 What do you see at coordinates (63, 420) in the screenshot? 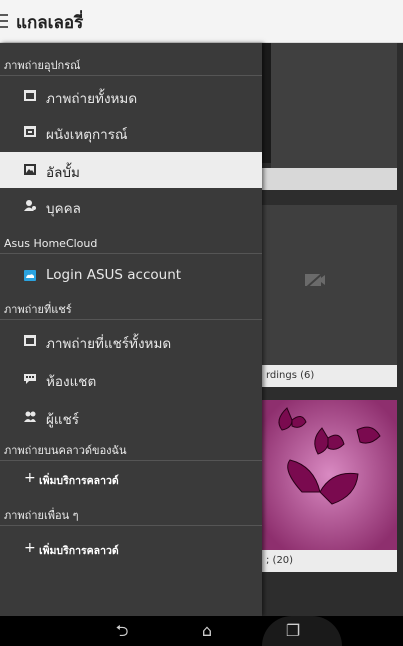
I see `drawer-item-label: ผู้แชร์` at bounding box center [63, 420].